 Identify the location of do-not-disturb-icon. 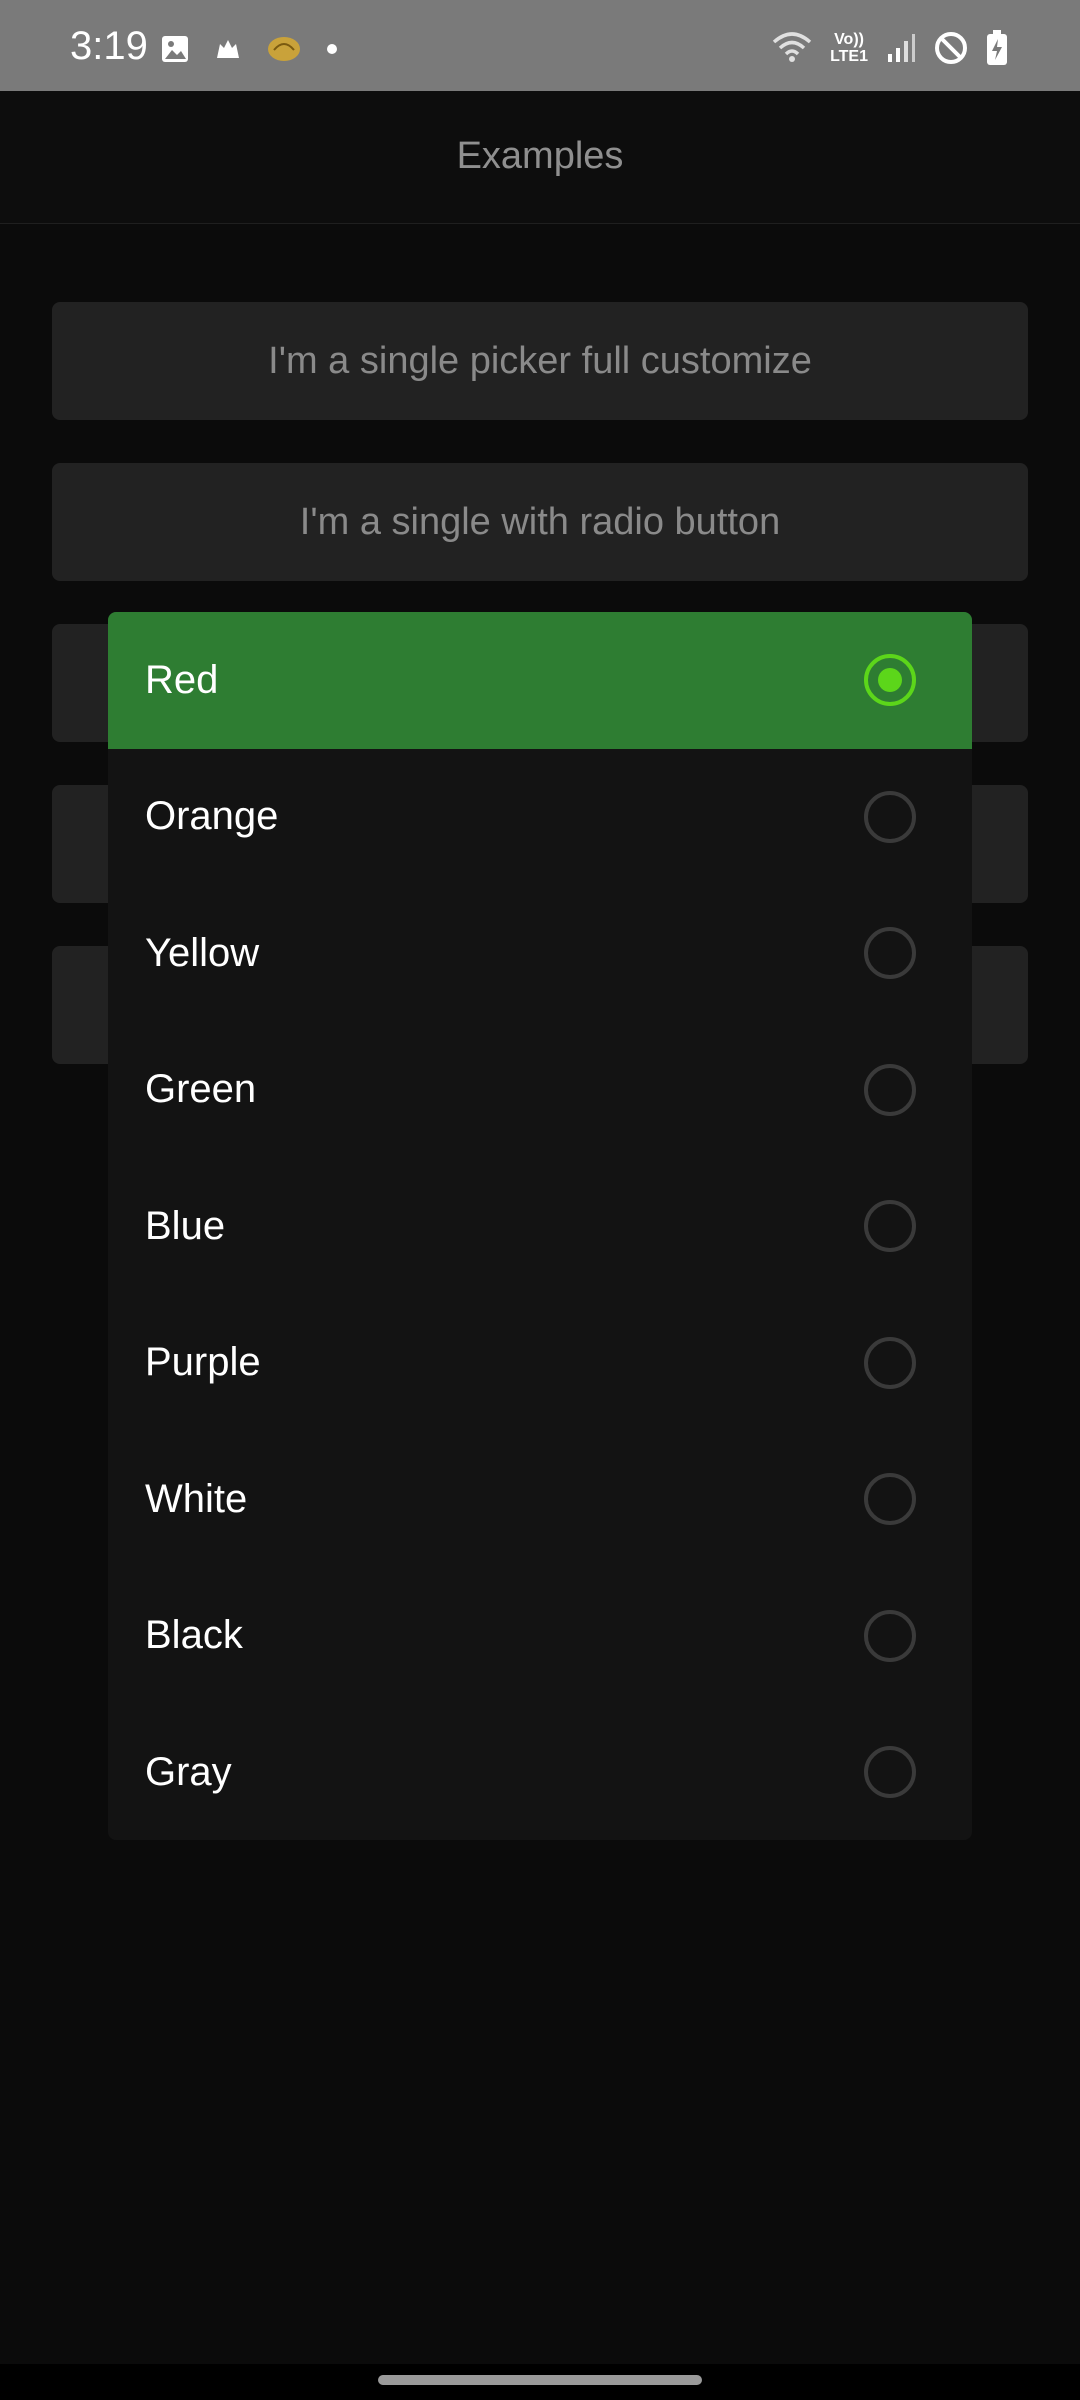
(951, 48).